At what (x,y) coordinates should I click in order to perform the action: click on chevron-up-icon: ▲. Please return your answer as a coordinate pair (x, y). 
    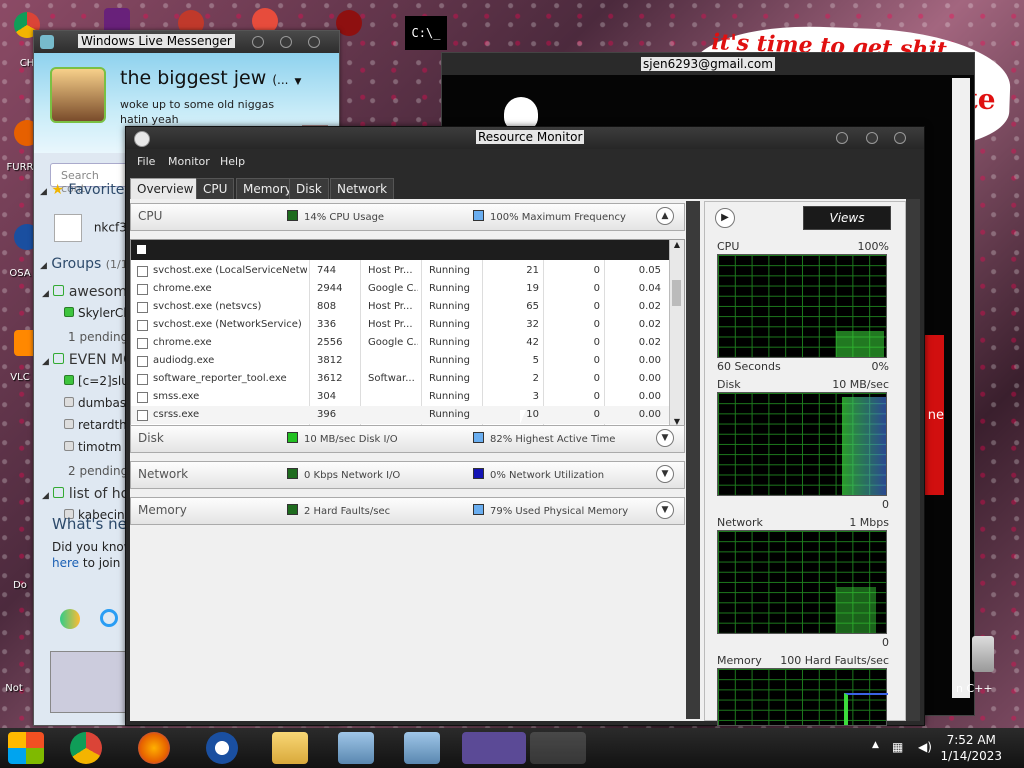
    Looking at the image, I should click on (665, 216).